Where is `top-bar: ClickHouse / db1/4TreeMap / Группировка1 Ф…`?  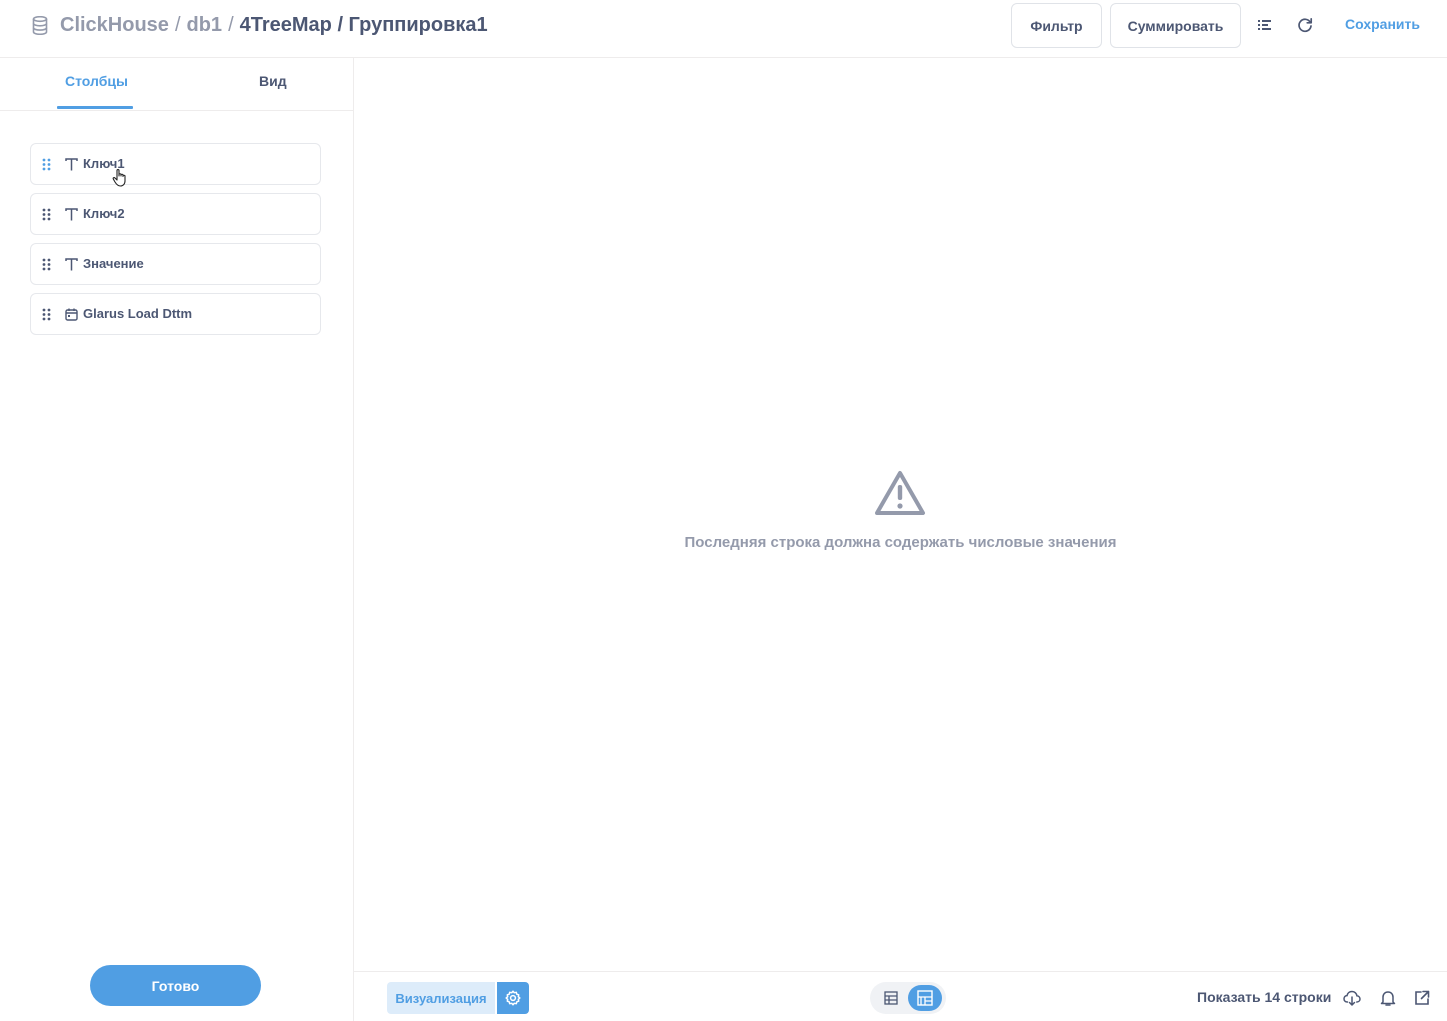
top-bar: ClickHouse / db1/4TreeMap / Группировка1 Ф… is located at coordinates (723, 29).